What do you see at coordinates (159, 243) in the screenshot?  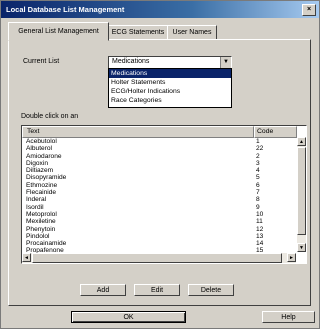 I see `table-row: Procainamide 14` at bounding box center [159, 243].